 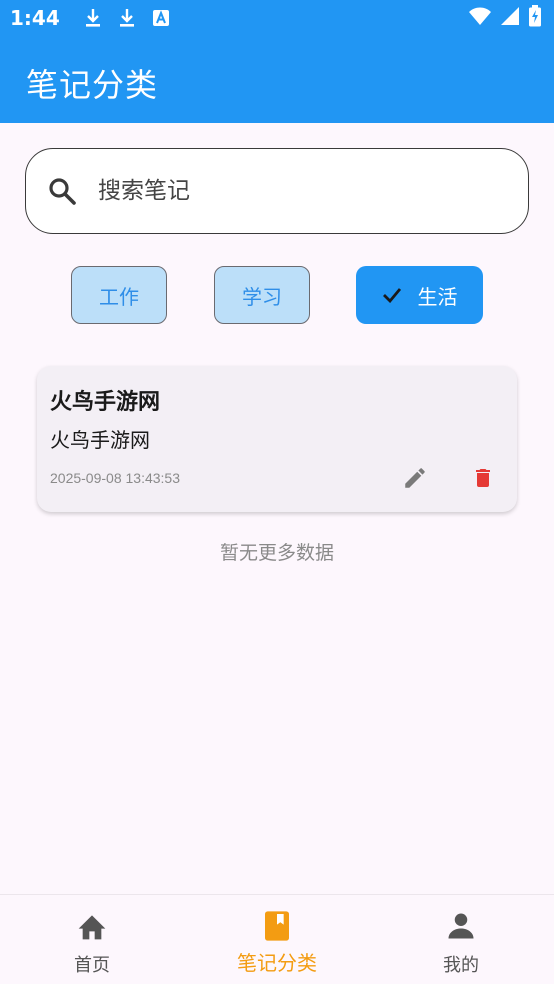 I want to click on category-chip-work: 工作, so click(x=119, y=295).